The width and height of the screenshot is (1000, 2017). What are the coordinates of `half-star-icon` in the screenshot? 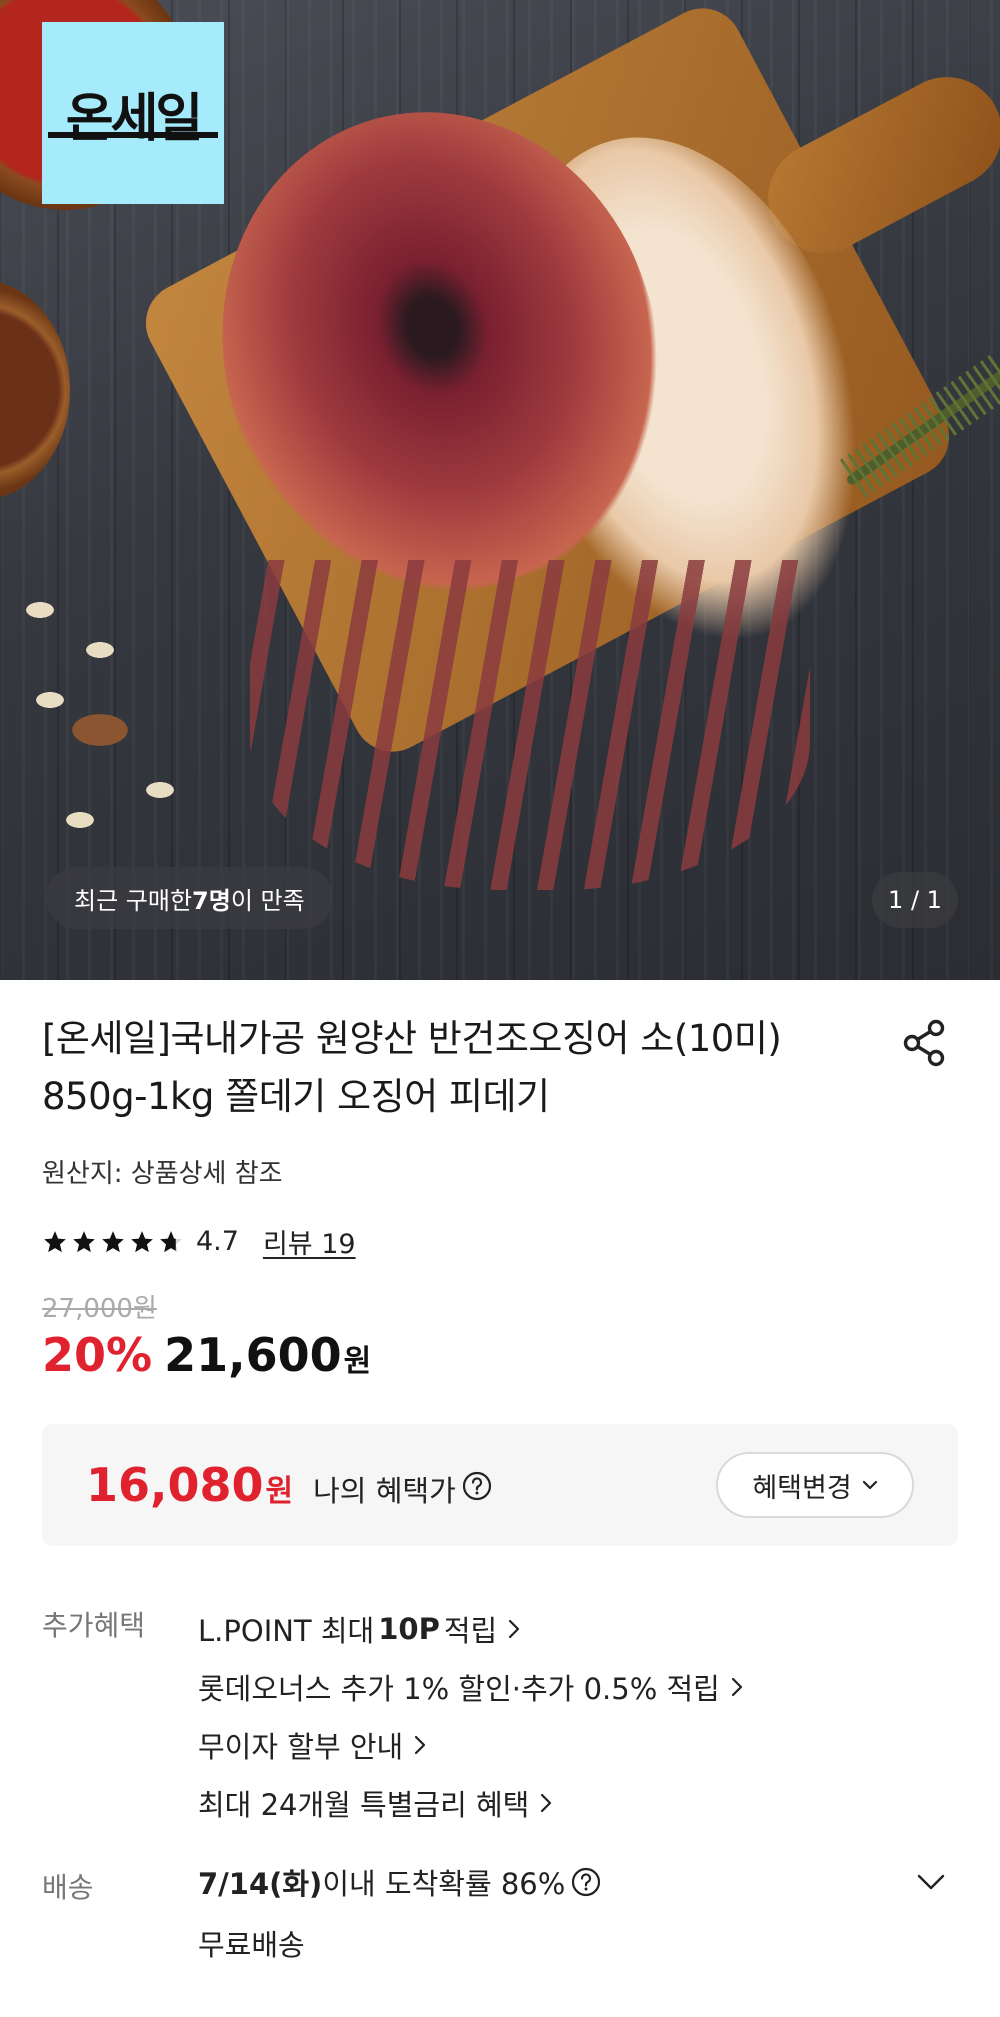 It's located at (171, 1241).